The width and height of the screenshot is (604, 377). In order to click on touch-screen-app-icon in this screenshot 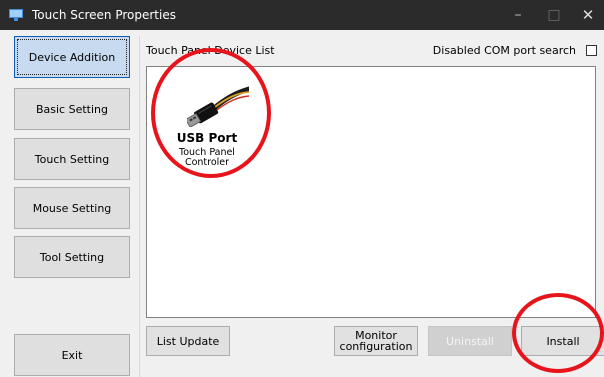, I will do `click(16, 15)`.